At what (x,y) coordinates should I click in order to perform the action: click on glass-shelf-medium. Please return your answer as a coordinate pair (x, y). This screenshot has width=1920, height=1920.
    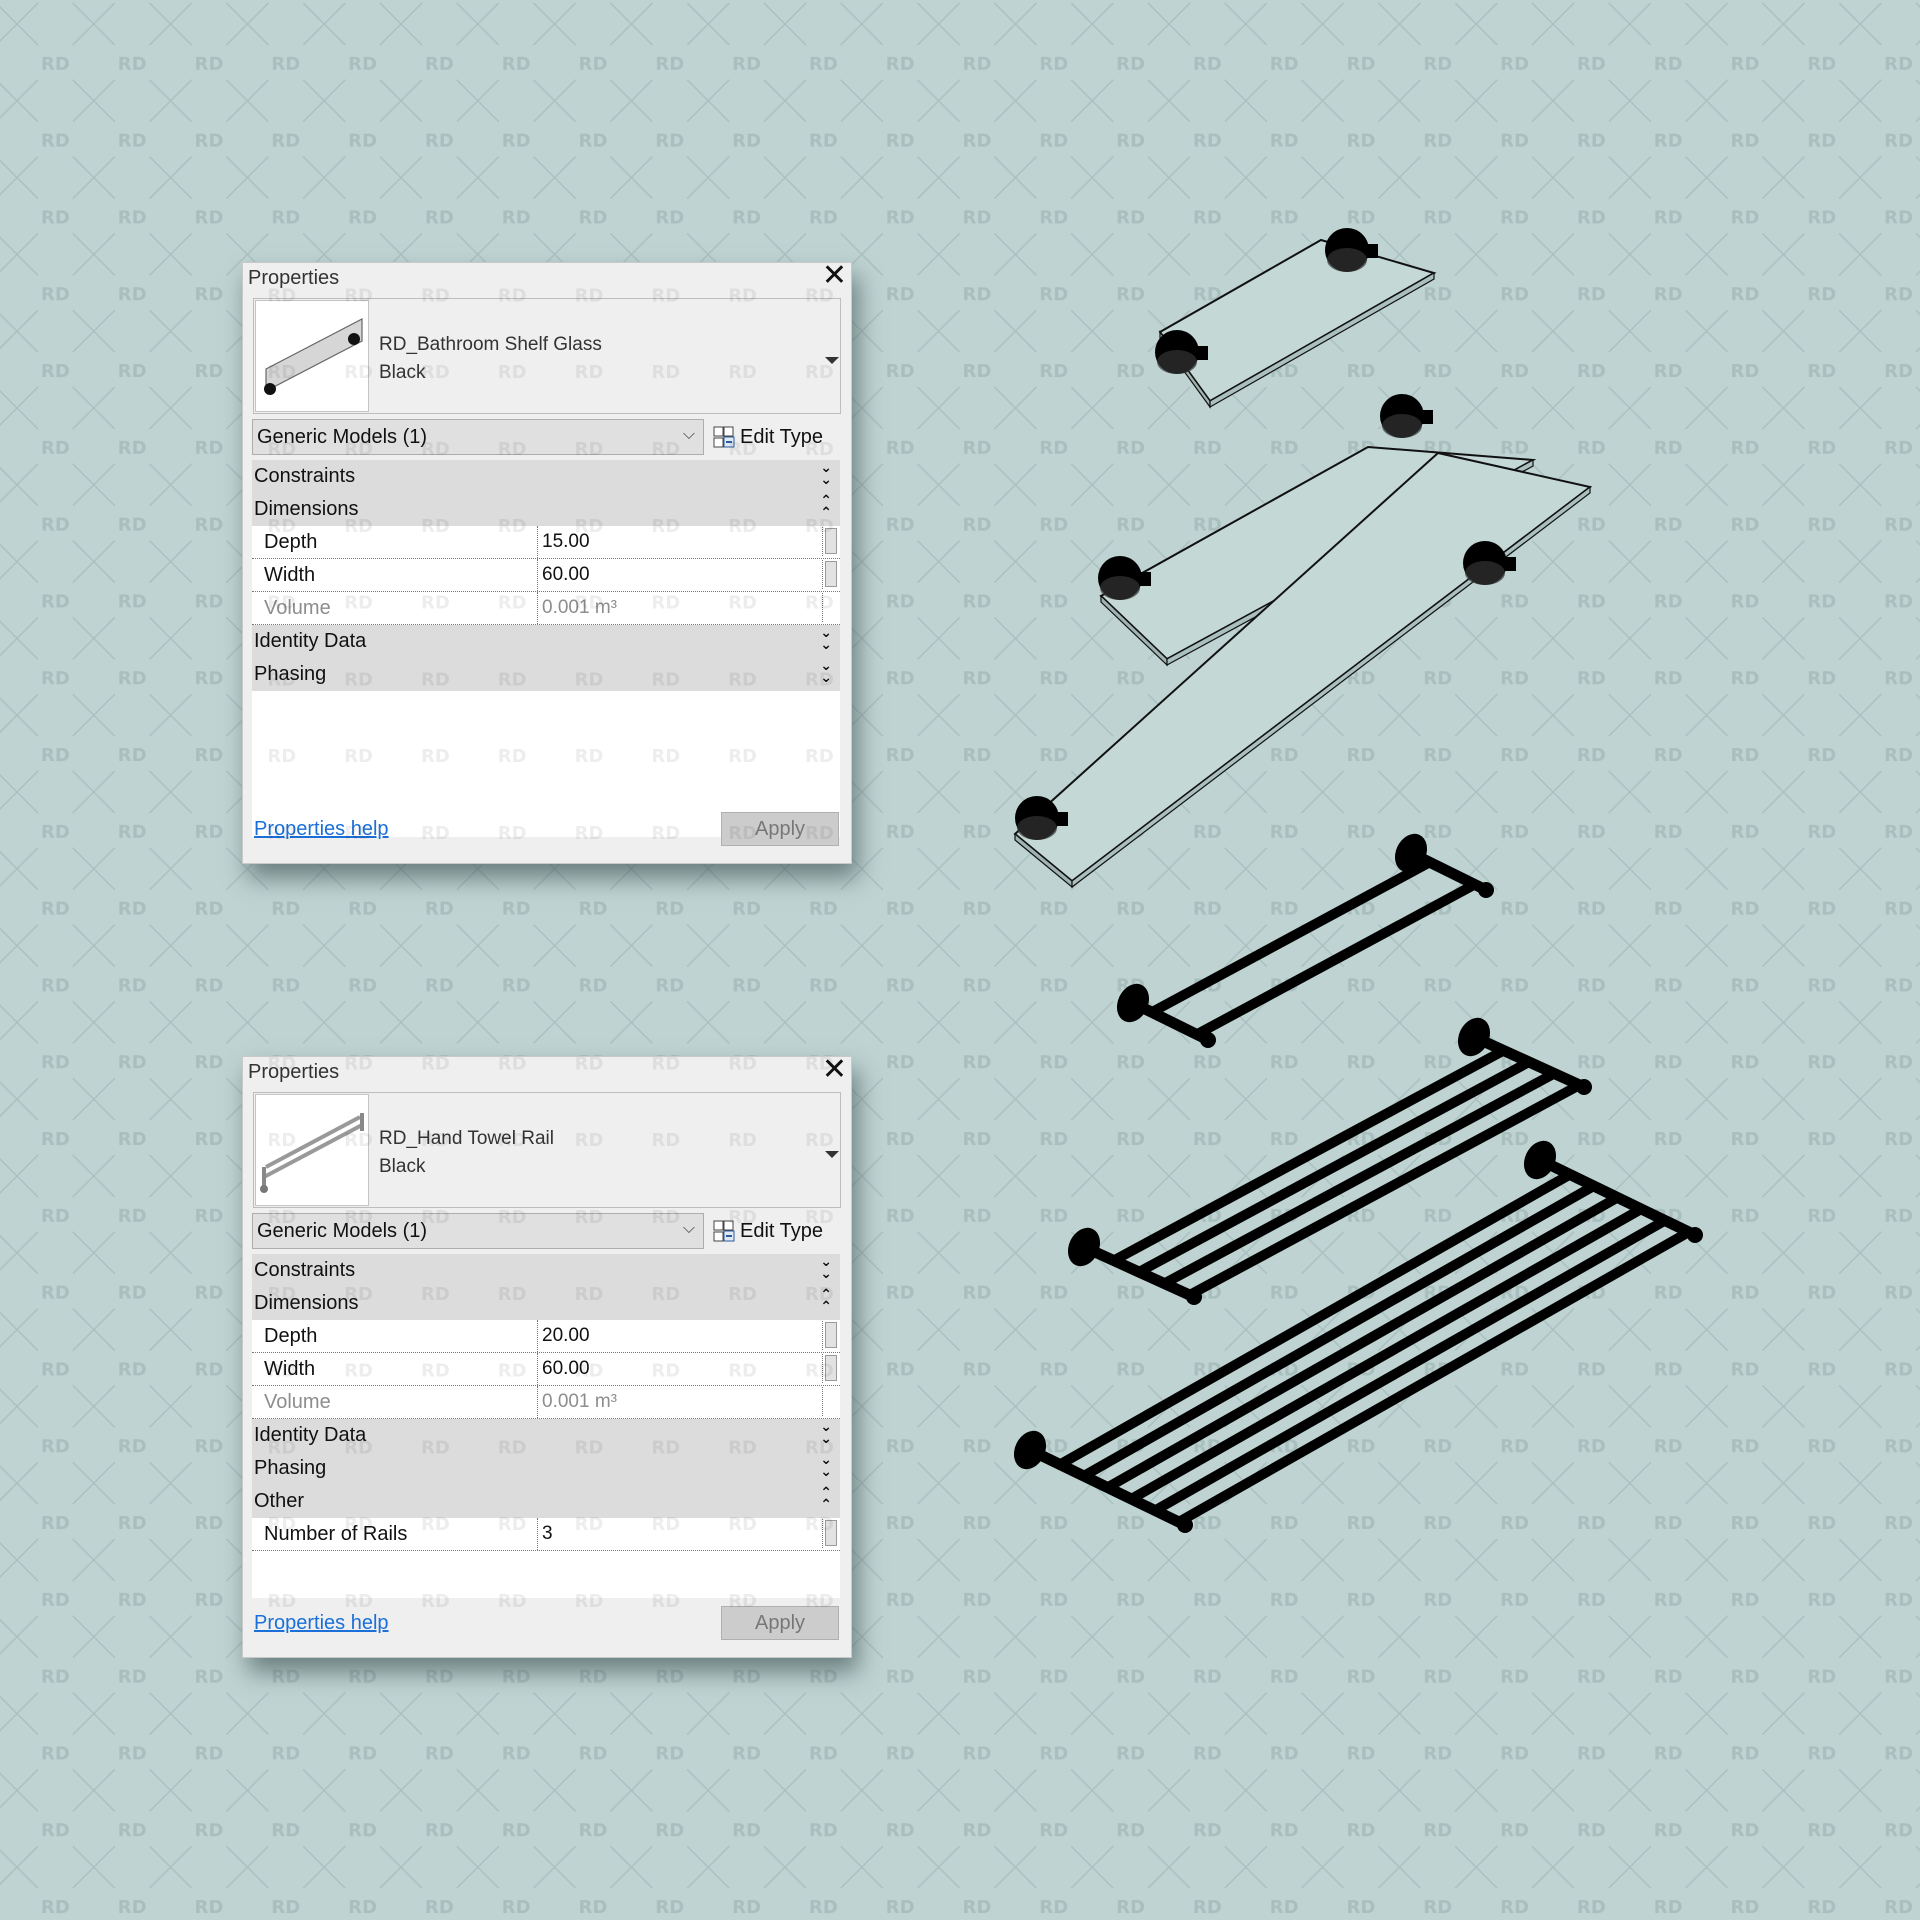
    Looking at the image, I should click on (1317, 530).